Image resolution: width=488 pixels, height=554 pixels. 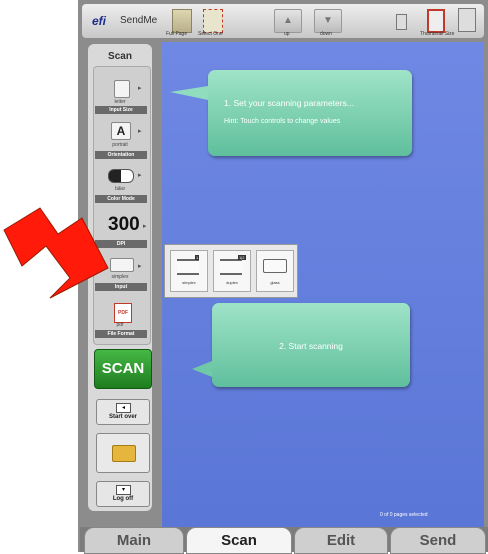 What do you see at coordinates (120, 325) in the screenshot?
I see `file-format-value: pdf` at bounding box center [120, 325].